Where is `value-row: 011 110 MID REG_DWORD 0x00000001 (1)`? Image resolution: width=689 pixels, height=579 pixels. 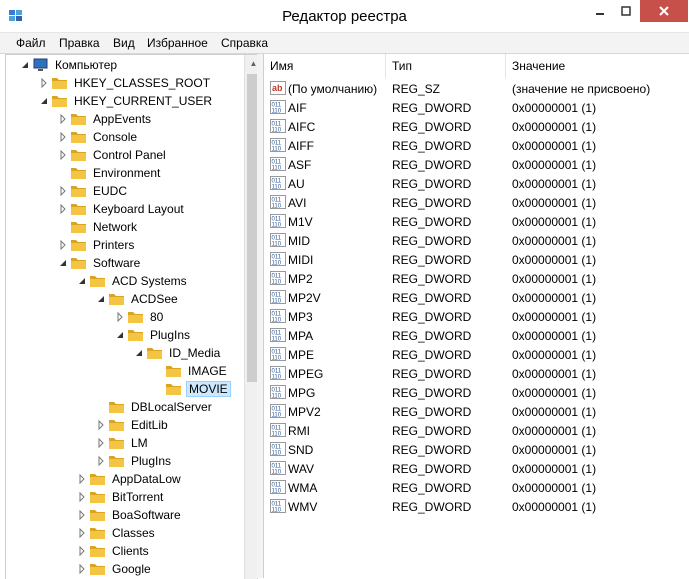 value-row: 011 110 MID REG_DWORD 0x00000001 (1) is located at coordinates (476, 240).